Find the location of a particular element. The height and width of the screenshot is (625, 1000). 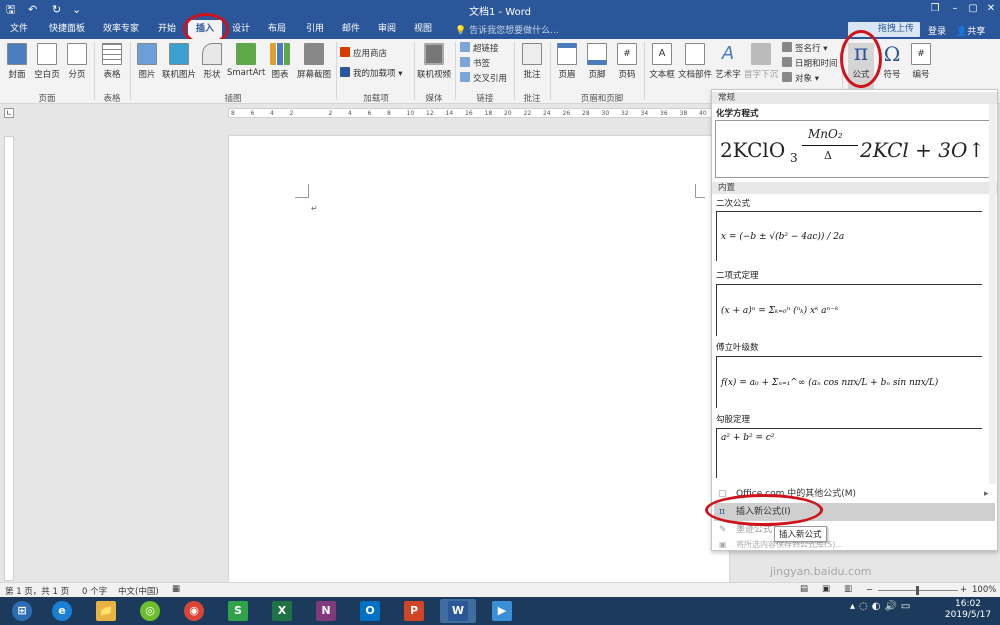

page-break-button: 分页 is located at coordinates (77, 61).